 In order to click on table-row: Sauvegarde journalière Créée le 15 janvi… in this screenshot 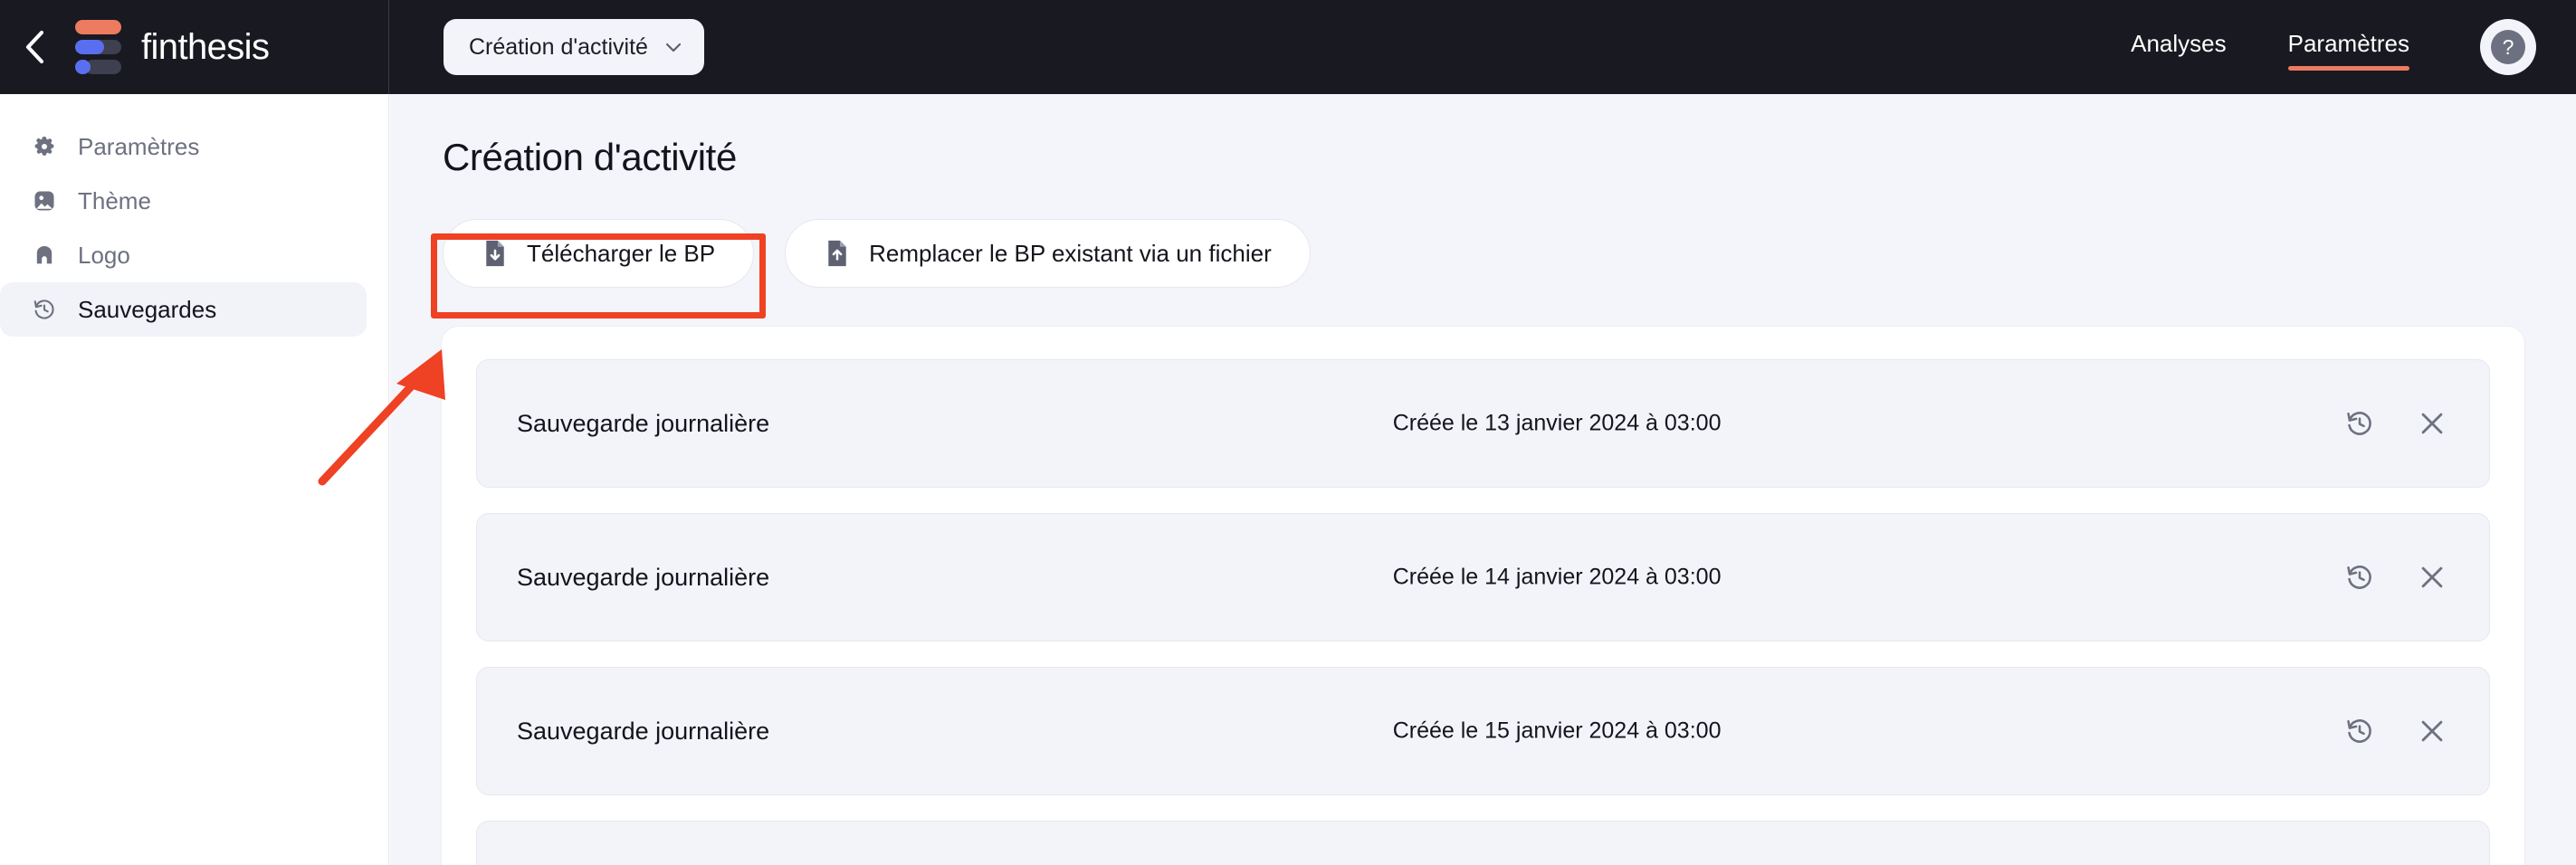, I will do `click(1483, 731)`.